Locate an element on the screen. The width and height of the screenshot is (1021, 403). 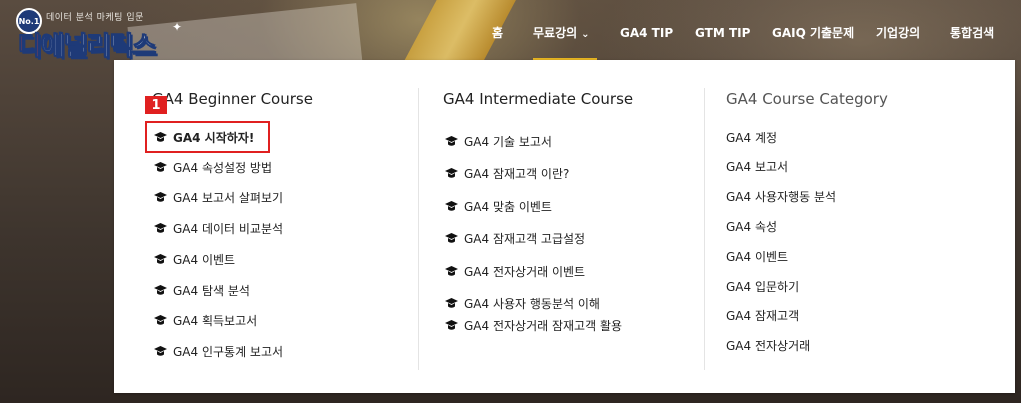
nav-item-free-courses: 무료강의 ⌄ is located at coordinates (561, 34).